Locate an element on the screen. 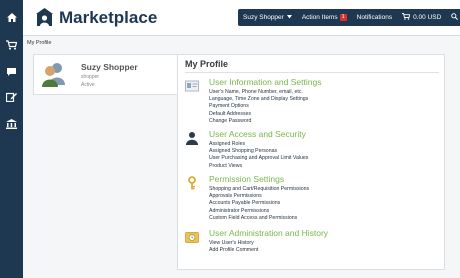 The height and width of the screenshot is (278, 460). section-link: Approvals Permissions is located at coordinates (259, 196).